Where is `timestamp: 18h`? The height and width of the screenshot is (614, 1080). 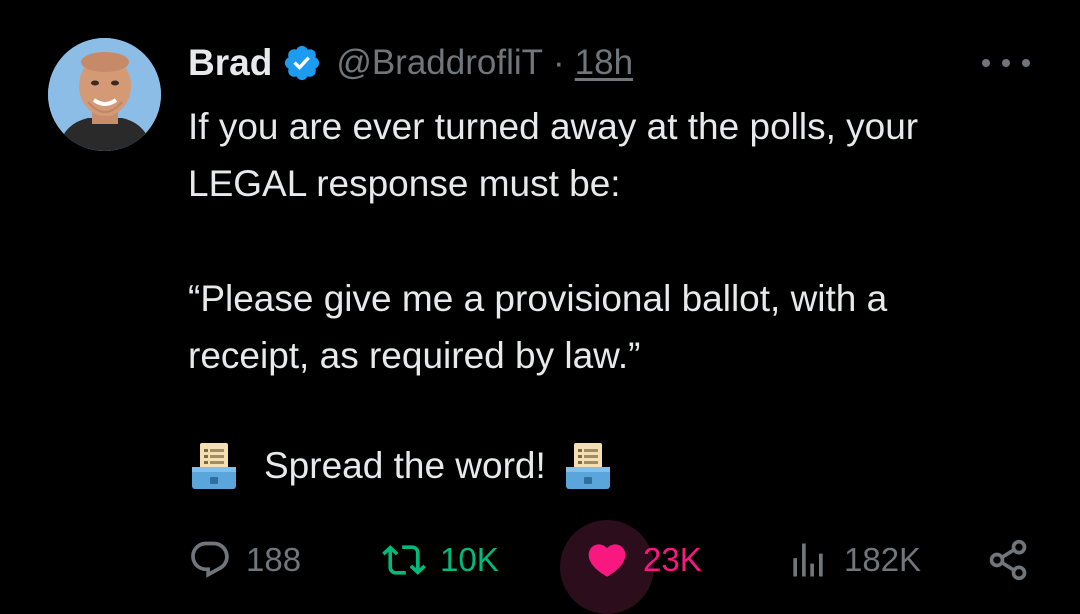 timestamp: 18h is located at coordinates (604, 63).